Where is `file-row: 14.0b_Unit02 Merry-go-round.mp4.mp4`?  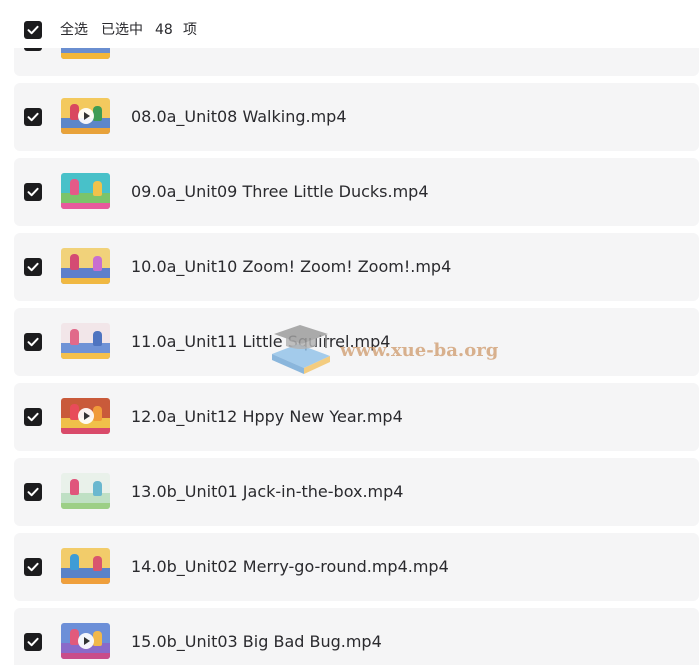 file-row: 14.0b_Unit02 Merry-go-round.mp4.mp4 is located at coordinates (356, 567).